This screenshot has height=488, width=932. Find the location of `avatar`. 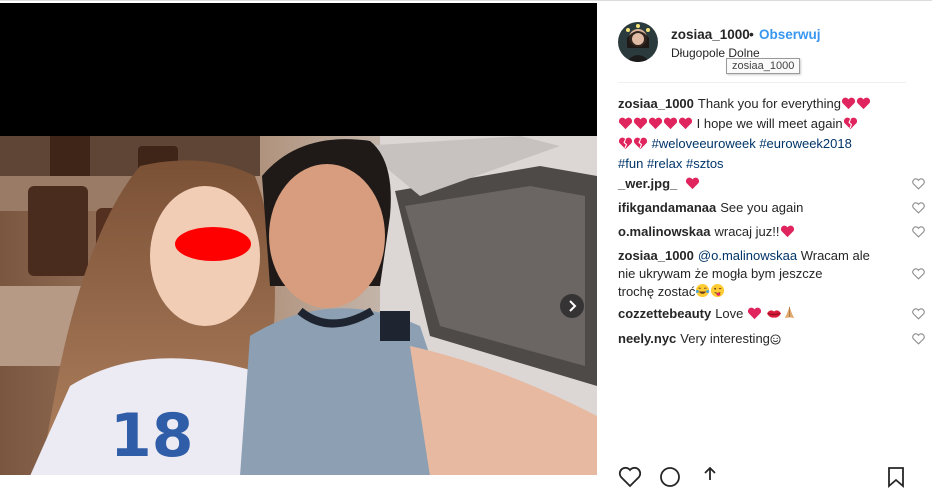

avatar is located at coordinates (638, 42).